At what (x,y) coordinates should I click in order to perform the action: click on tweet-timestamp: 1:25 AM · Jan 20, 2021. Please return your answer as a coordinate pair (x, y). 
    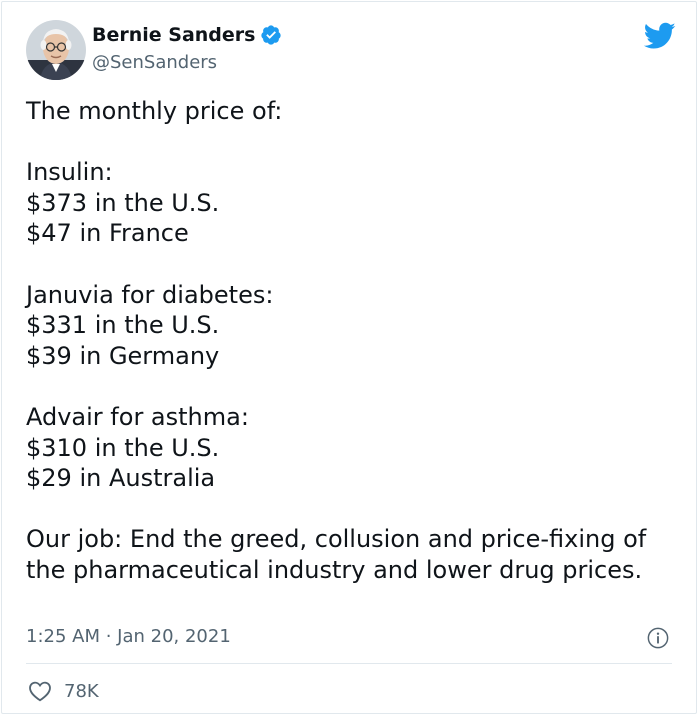
    Looking at the image, I should click on (128, 636).